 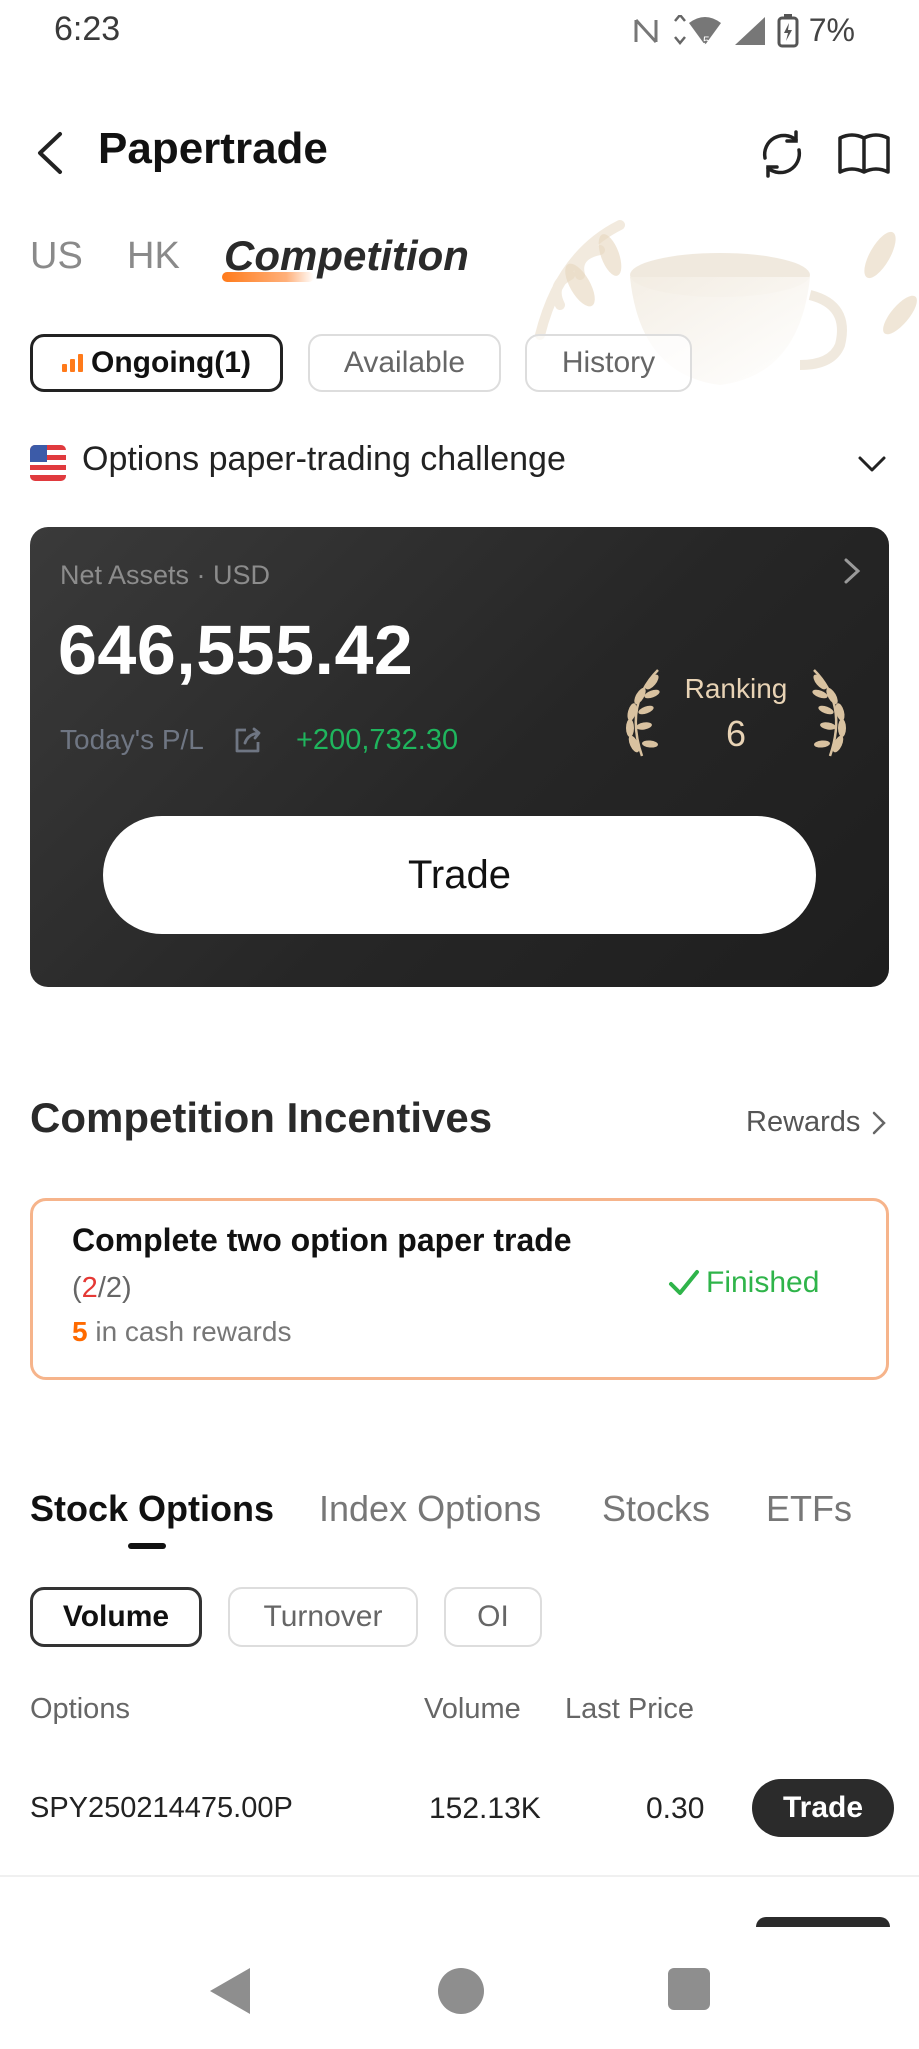 What do you see at coordinates (803, 1122) in the screenshot?
I see `rewards-link-label: Rewards` at bounding box center [803, 1122].